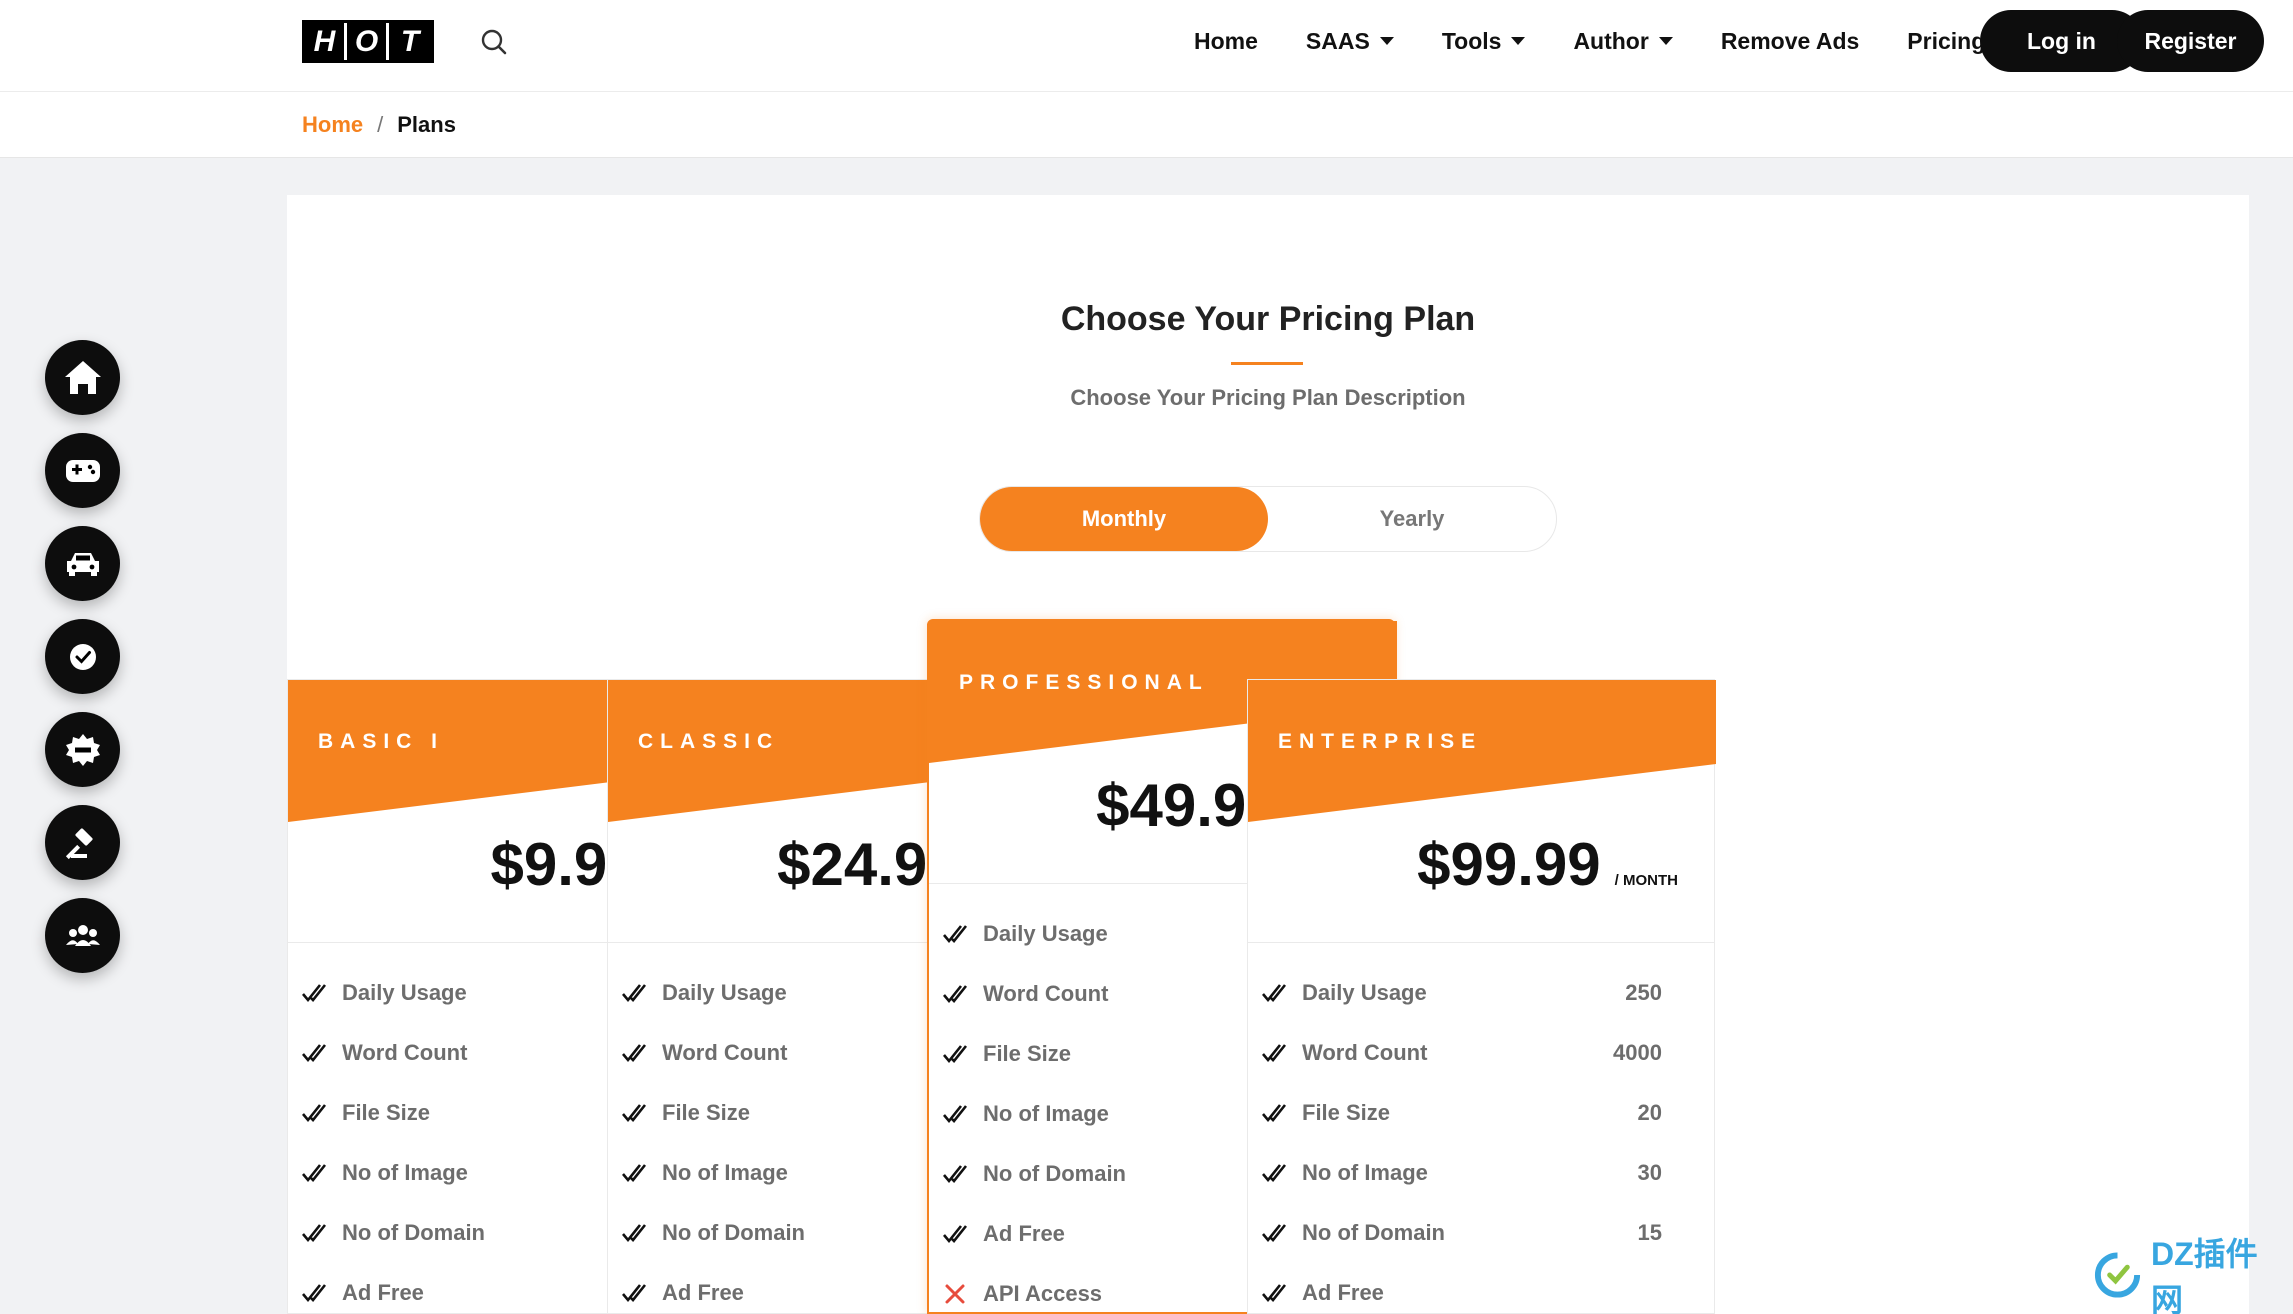 This screenshot has height=1314, width=2293. Describe the element at coordinates (1481, 1113) in the screenshot. I see `plan-feature-row: File Size 20` at that location.